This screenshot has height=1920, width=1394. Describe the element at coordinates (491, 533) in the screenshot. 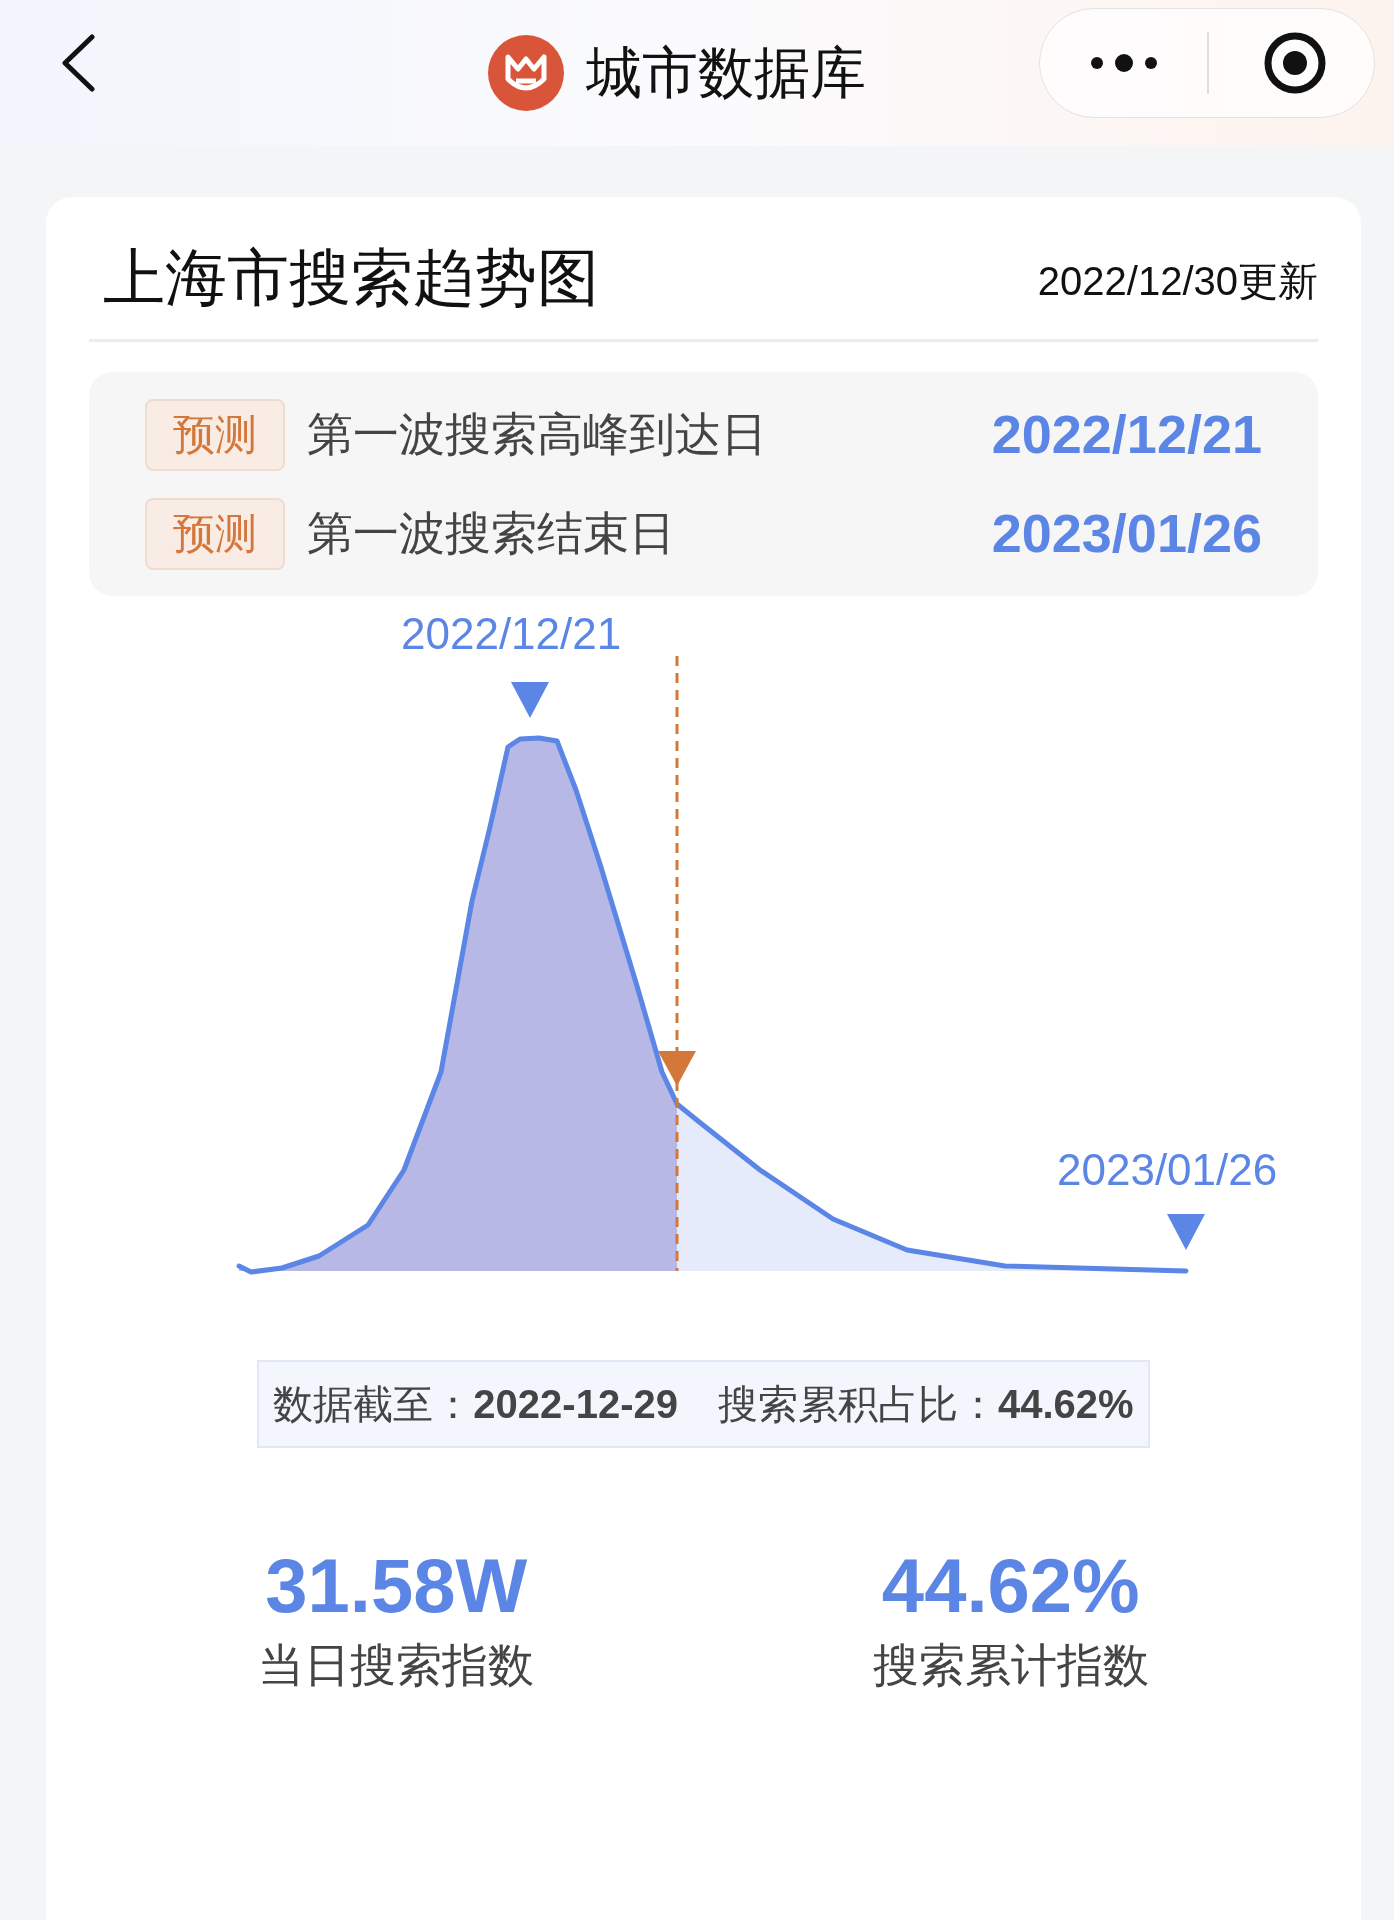

I see `prediction-label: 第一波搜索结束日` at that location.